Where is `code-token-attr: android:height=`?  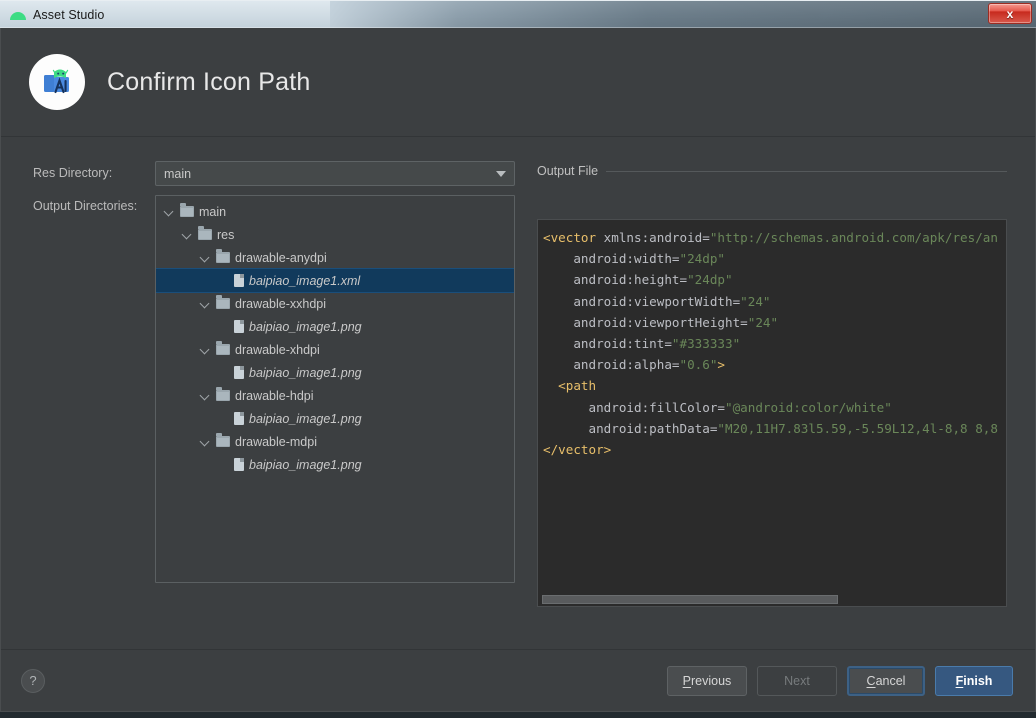
code-token-attr: android:height= is located at coordinates (630, 280).